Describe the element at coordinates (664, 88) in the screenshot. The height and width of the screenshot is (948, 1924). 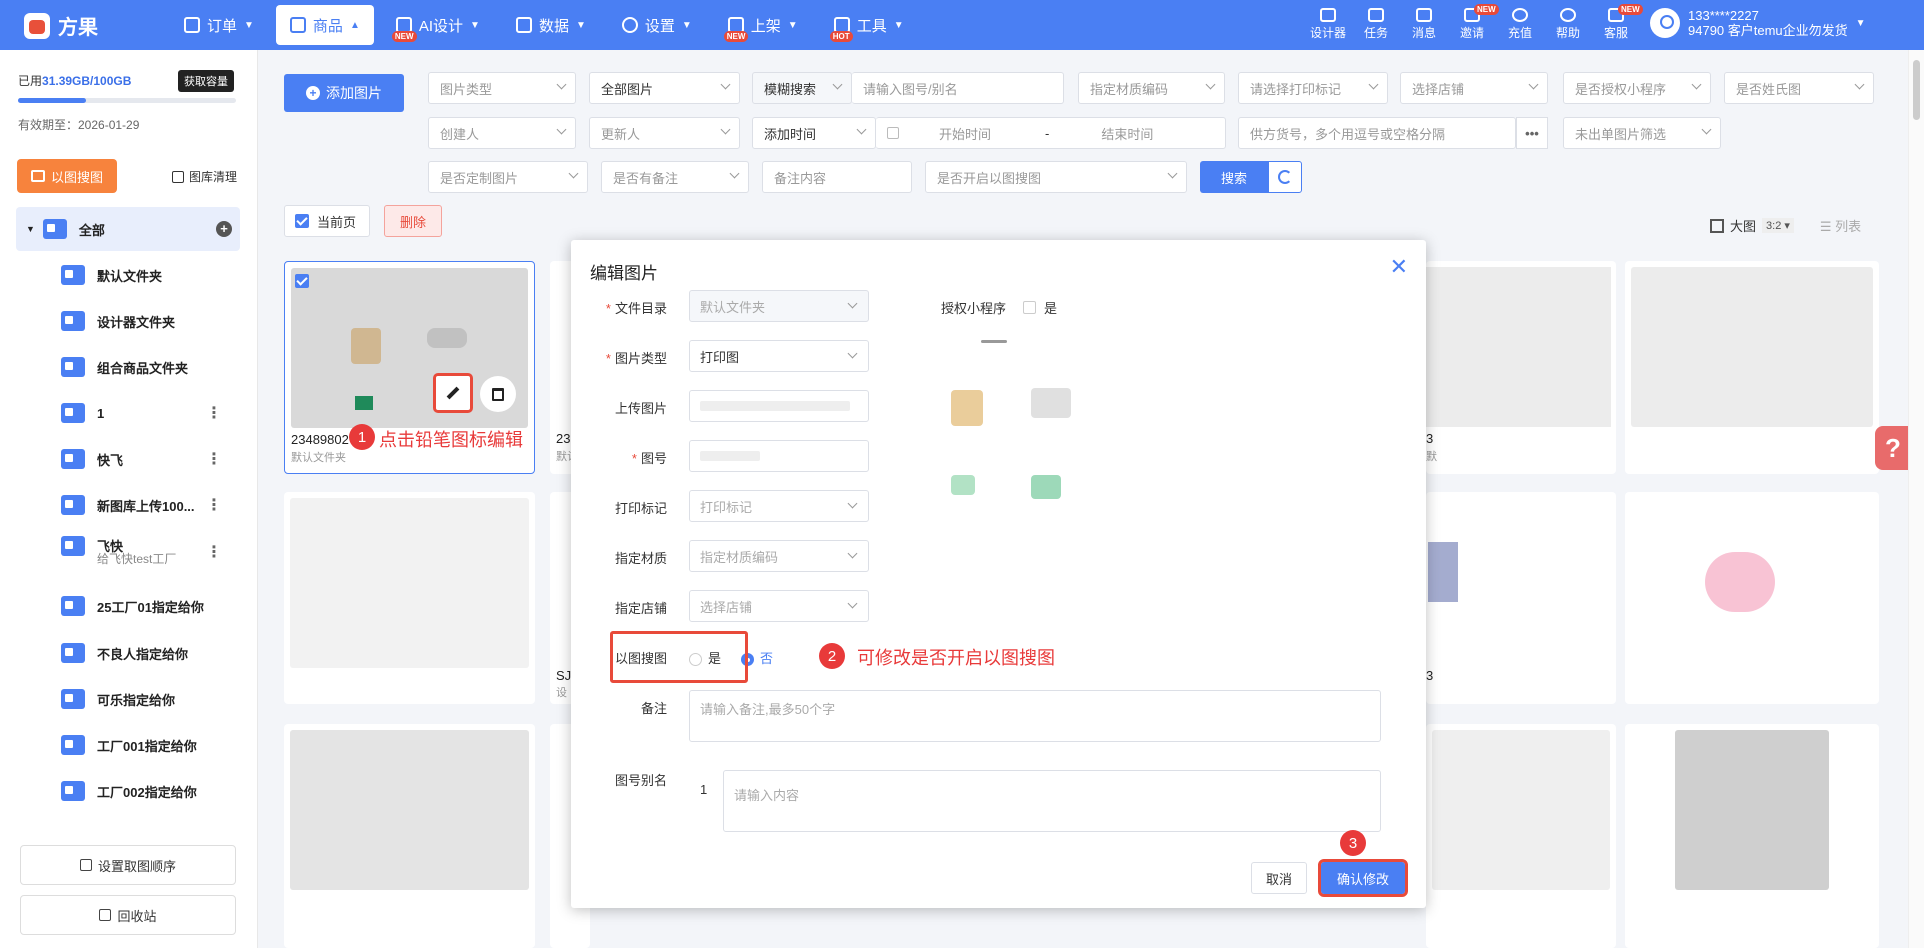
I see `all-images-select: 全部图片` at that location.